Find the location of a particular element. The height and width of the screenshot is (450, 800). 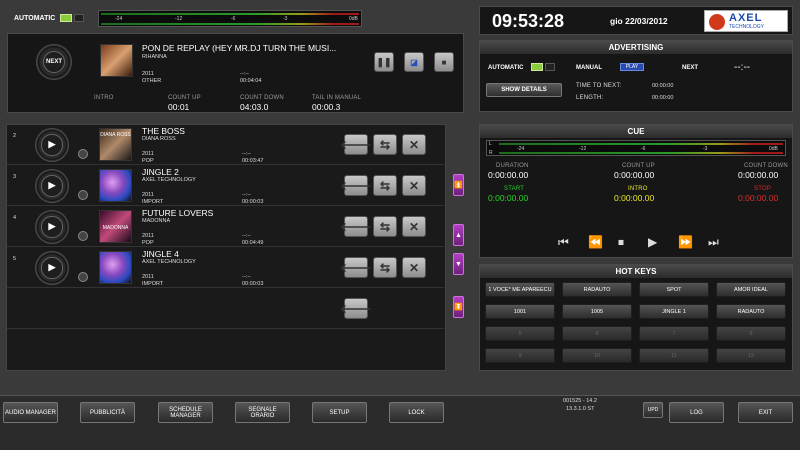

pubblicita-button: PUBBLICITÀ is located at coordinates (107, 412).